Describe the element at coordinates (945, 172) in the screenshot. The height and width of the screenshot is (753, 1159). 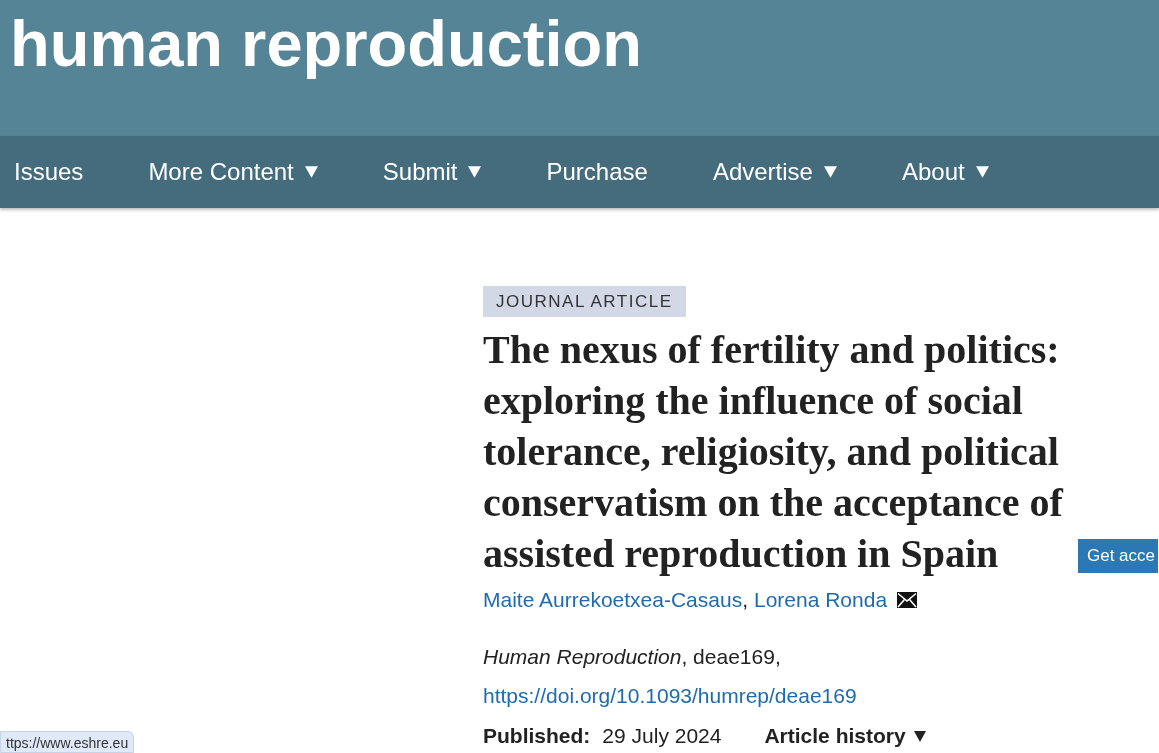
I see `nav-menu-item: About` at that location.